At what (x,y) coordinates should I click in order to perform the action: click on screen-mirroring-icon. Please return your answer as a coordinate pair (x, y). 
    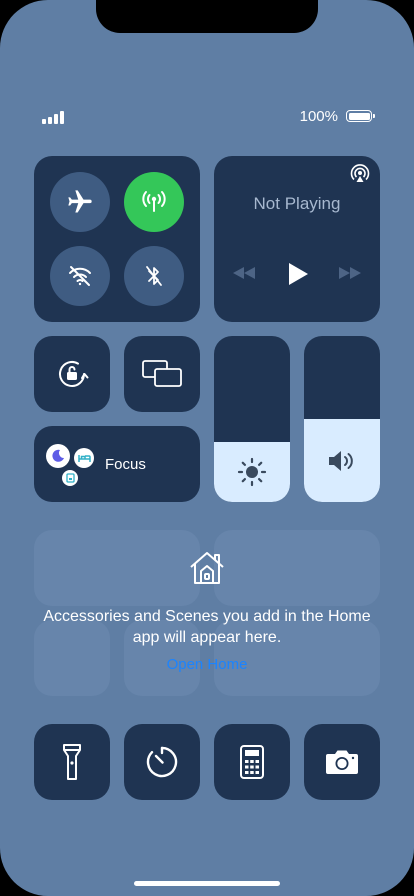
    Looking at the image, I should click on (162, 373).